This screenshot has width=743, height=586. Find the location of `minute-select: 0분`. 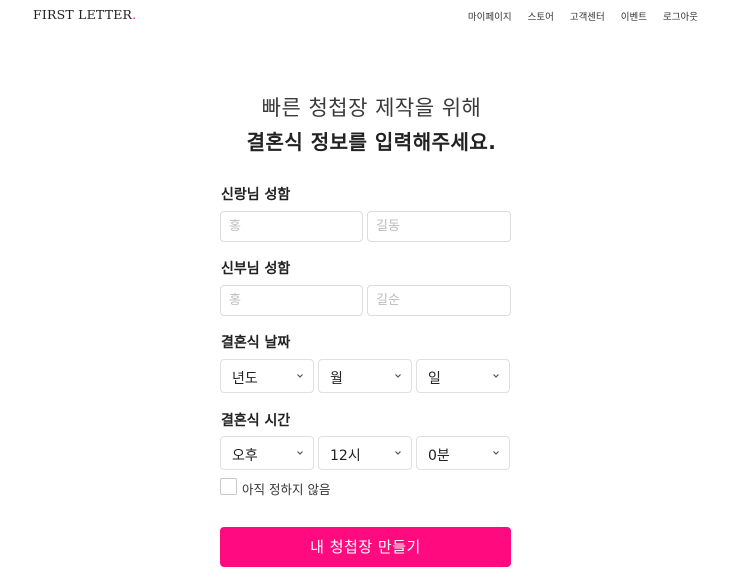

minute-select: 0분 is located at coordinates (463, 453).